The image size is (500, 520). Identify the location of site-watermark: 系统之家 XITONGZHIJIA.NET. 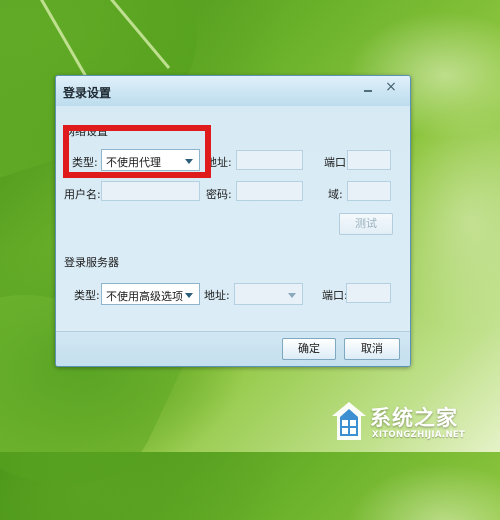
(412, 423).